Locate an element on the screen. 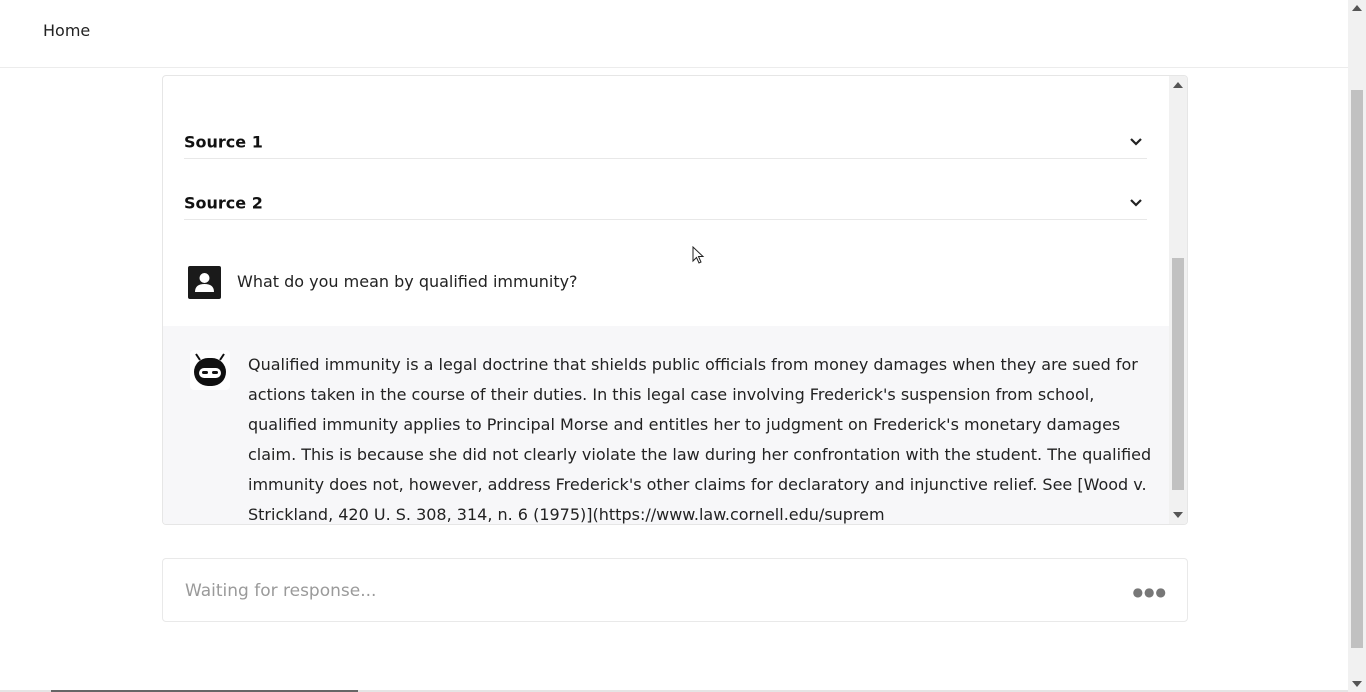 Image resolution: width=1366 pixels, height=692 pixels. more-dots-icon: ●●● is located at coordinates (1149, 592).